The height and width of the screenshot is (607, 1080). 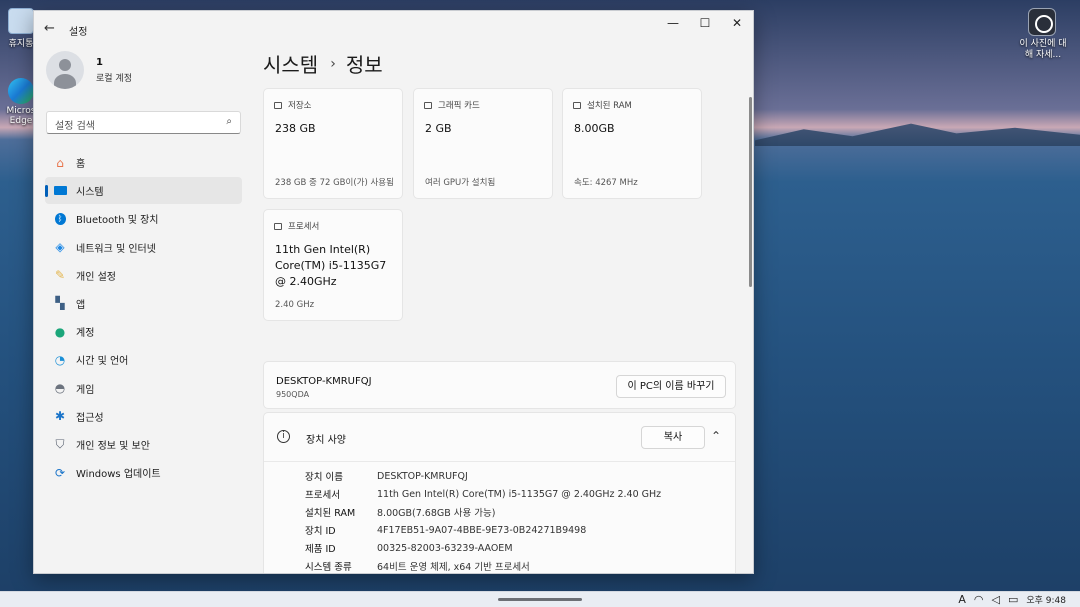 I want to click on sidebar-item-time-language: ◔ 시간 및 언어, so click(x=143, y=359).